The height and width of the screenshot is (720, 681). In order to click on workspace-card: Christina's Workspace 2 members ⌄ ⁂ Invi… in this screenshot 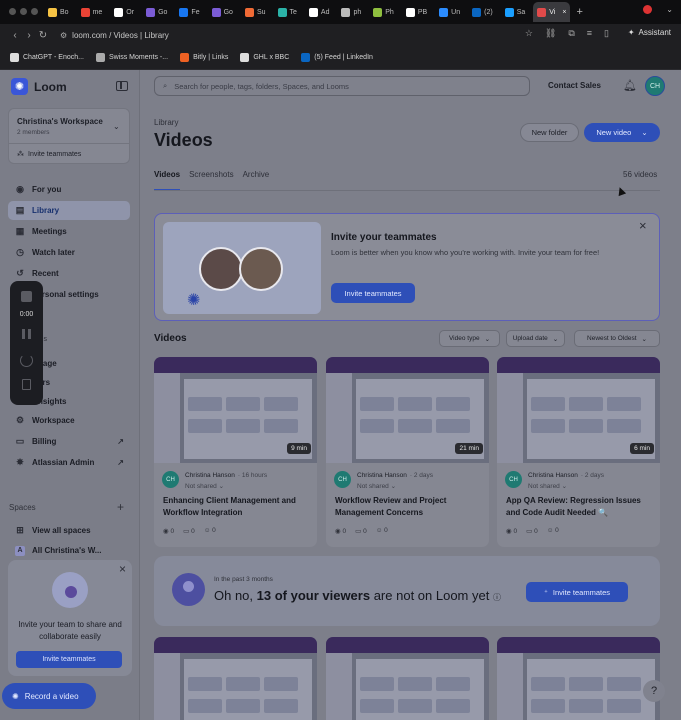, I will do `click(69, 136)`.